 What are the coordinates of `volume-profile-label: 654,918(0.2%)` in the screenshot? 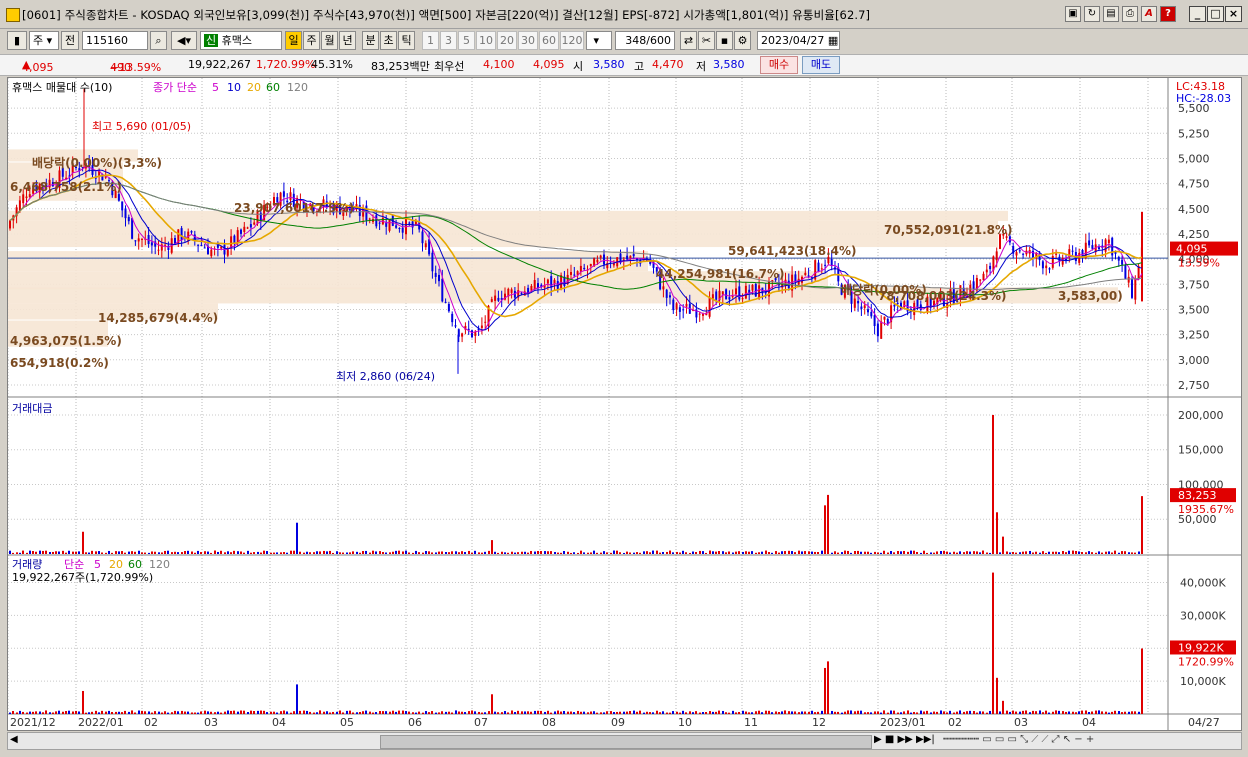 It's located at (59, 363).